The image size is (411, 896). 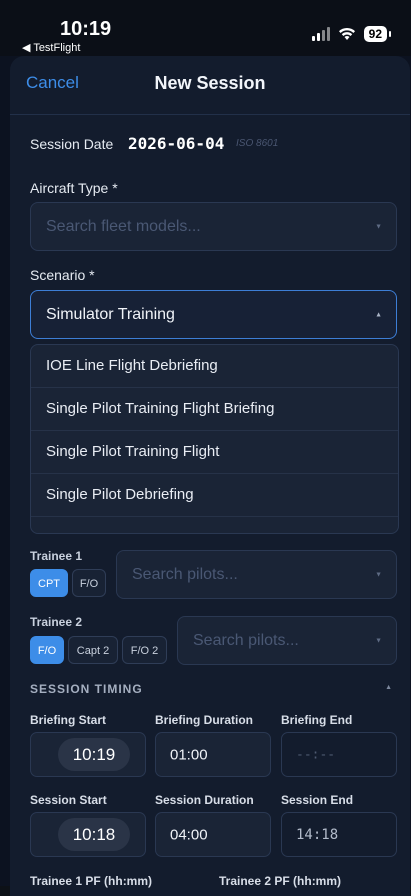 I want to click on page-title: New Session, so click(x=210, y=83).